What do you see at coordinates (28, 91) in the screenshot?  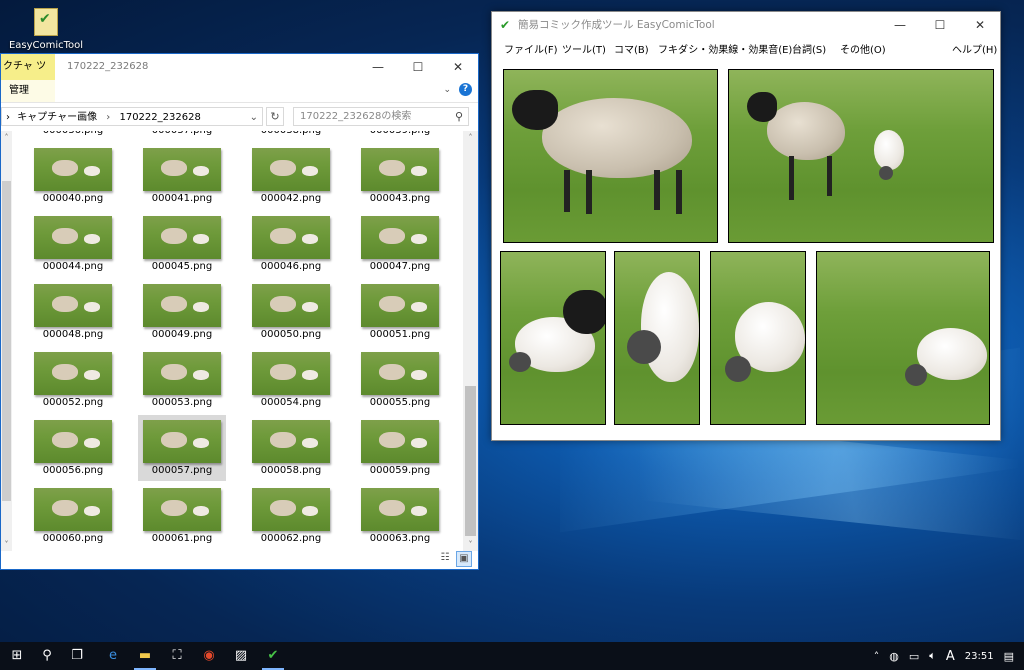 I see `ribbon-tab-manage: 管理` at bounding box center [28, 91].